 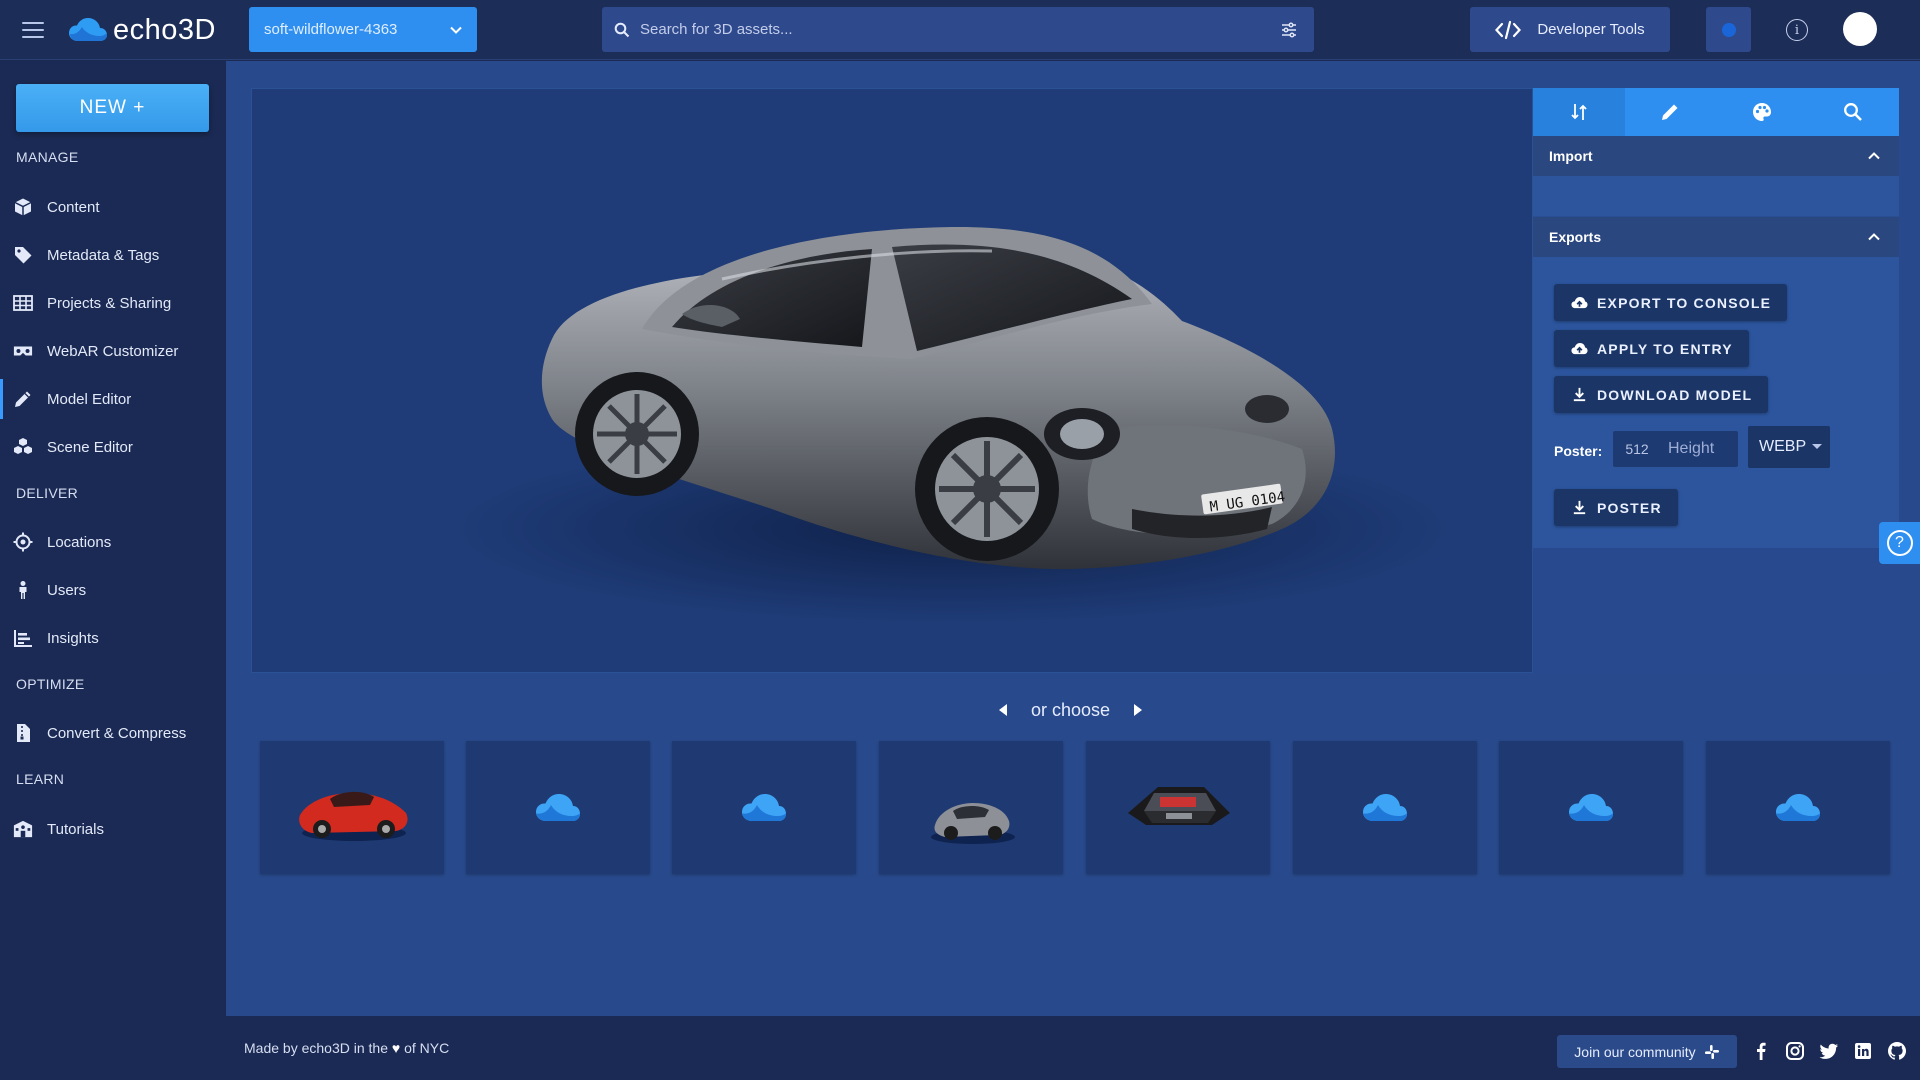 I want to click on panel-tabs, so click(x=1716, y=112).